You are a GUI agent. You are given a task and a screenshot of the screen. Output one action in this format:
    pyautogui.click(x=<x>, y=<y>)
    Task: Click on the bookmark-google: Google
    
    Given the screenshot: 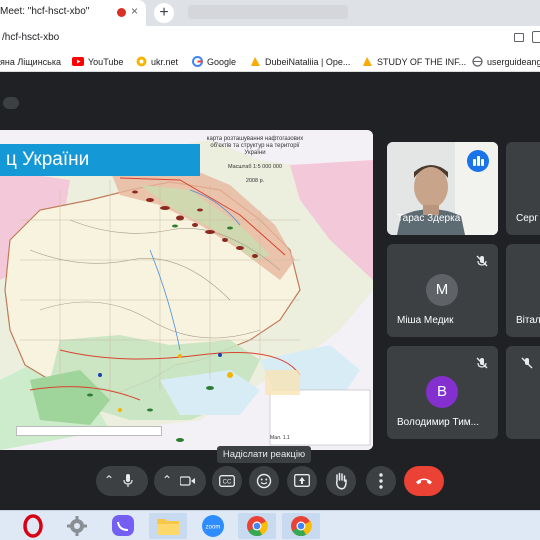 What is the action you would take?
    pyautogui.click(x=214, y=61)
    